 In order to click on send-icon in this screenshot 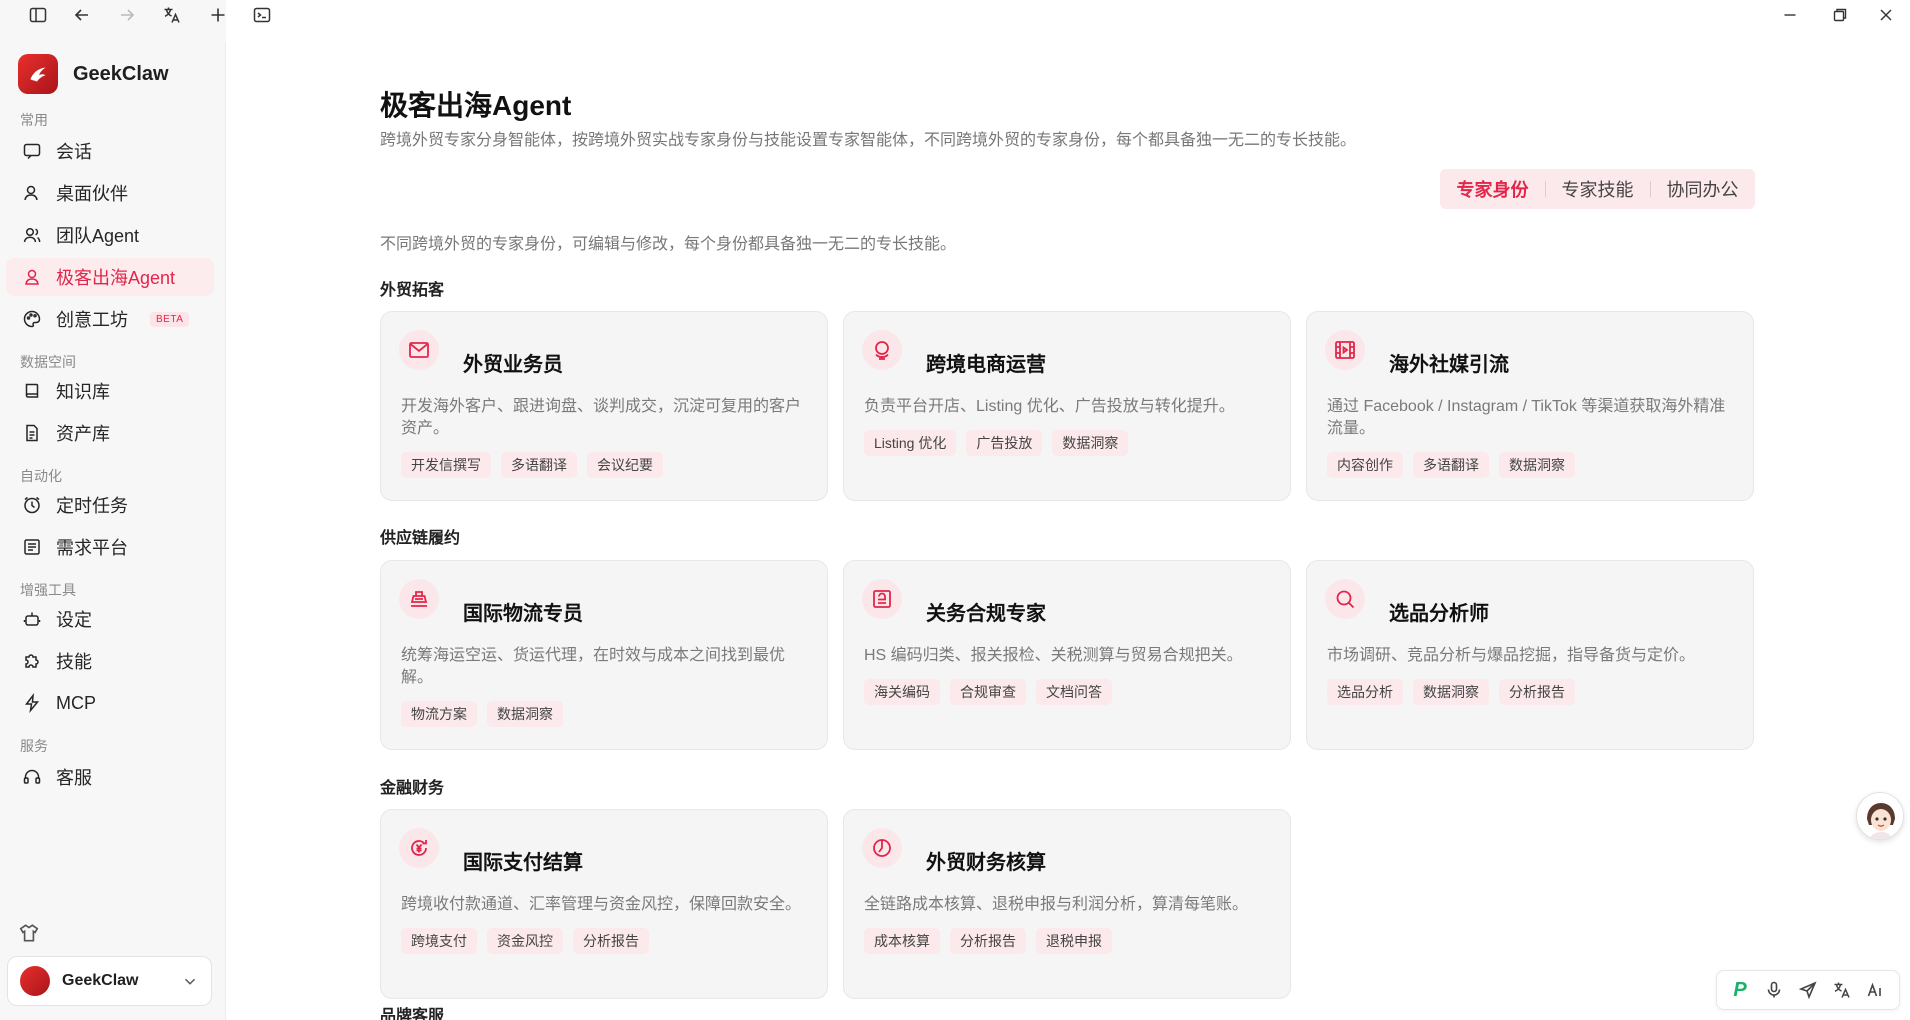, I will do `click(1808, 990)`.